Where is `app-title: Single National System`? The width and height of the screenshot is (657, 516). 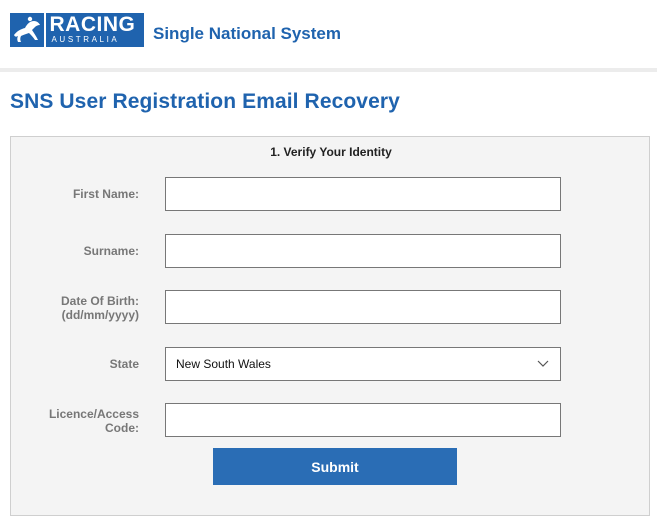
app-title: Single National System is located at coordinates (247, 33).